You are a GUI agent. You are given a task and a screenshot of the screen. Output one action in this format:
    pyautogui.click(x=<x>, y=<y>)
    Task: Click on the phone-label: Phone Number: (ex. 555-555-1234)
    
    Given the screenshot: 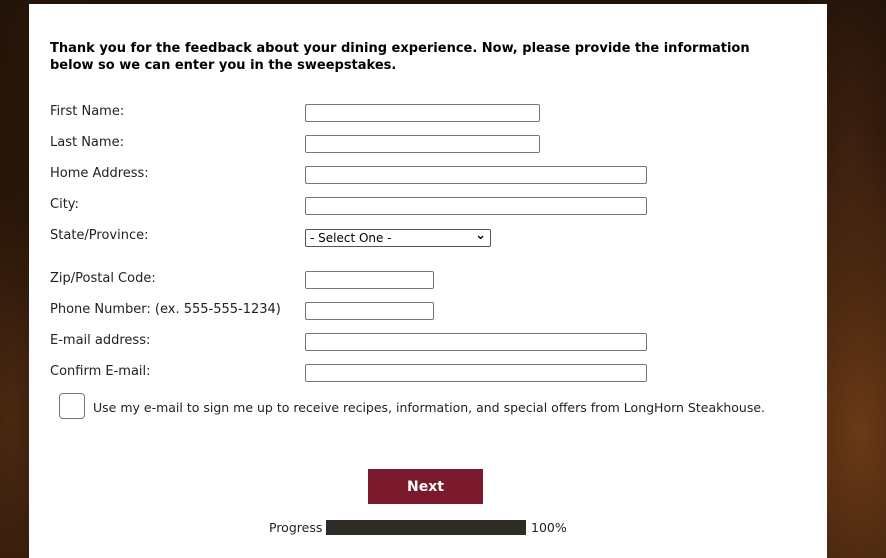 What is the action you would take?
    pyautogui.click(x=165, y=309)
    